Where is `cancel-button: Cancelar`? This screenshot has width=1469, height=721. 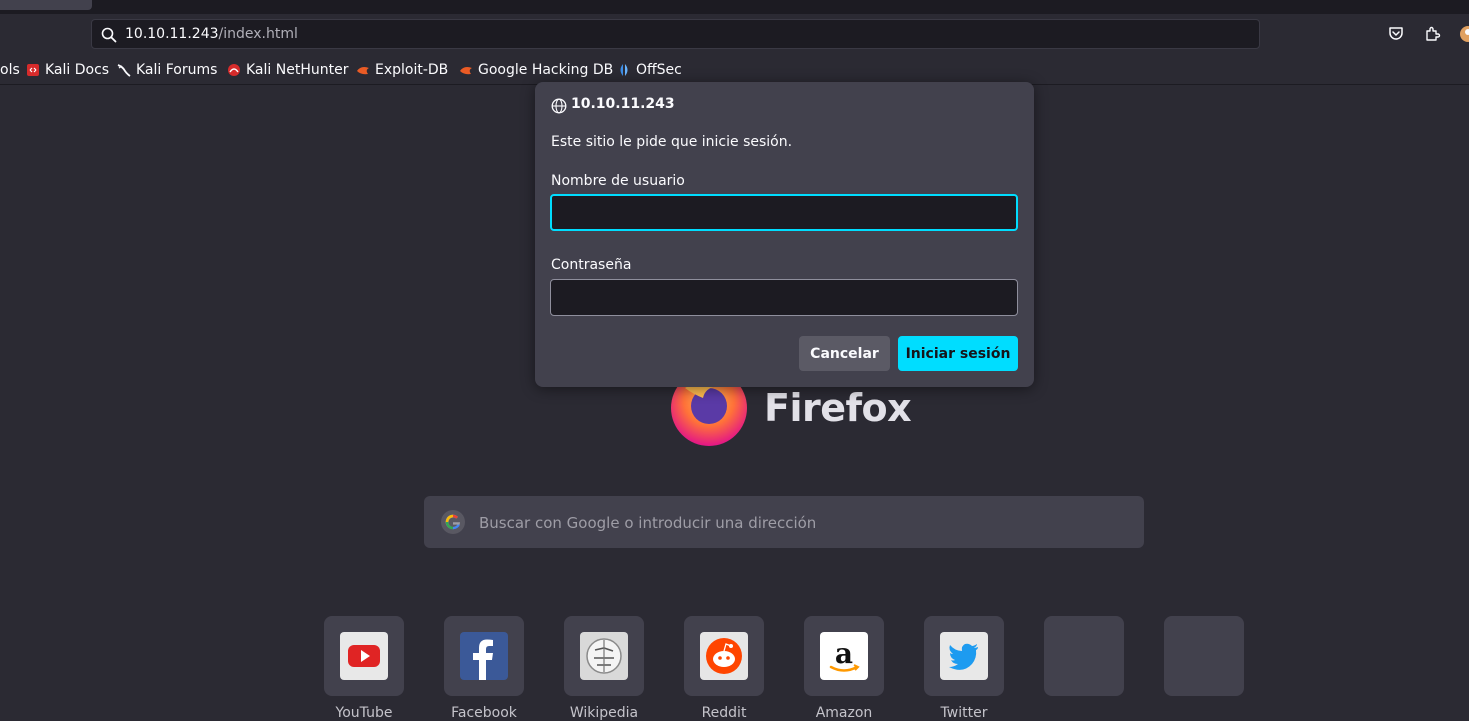 cancel-button: Cancelar is located at coordinates (844, 353).